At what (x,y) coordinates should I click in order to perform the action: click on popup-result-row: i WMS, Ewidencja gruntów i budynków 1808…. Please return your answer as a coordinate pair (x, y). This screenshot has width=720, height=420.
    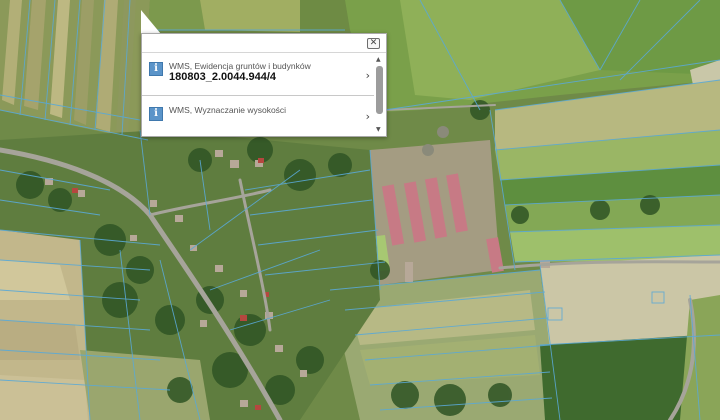
    Looking at the image, I should click on (258, 75).